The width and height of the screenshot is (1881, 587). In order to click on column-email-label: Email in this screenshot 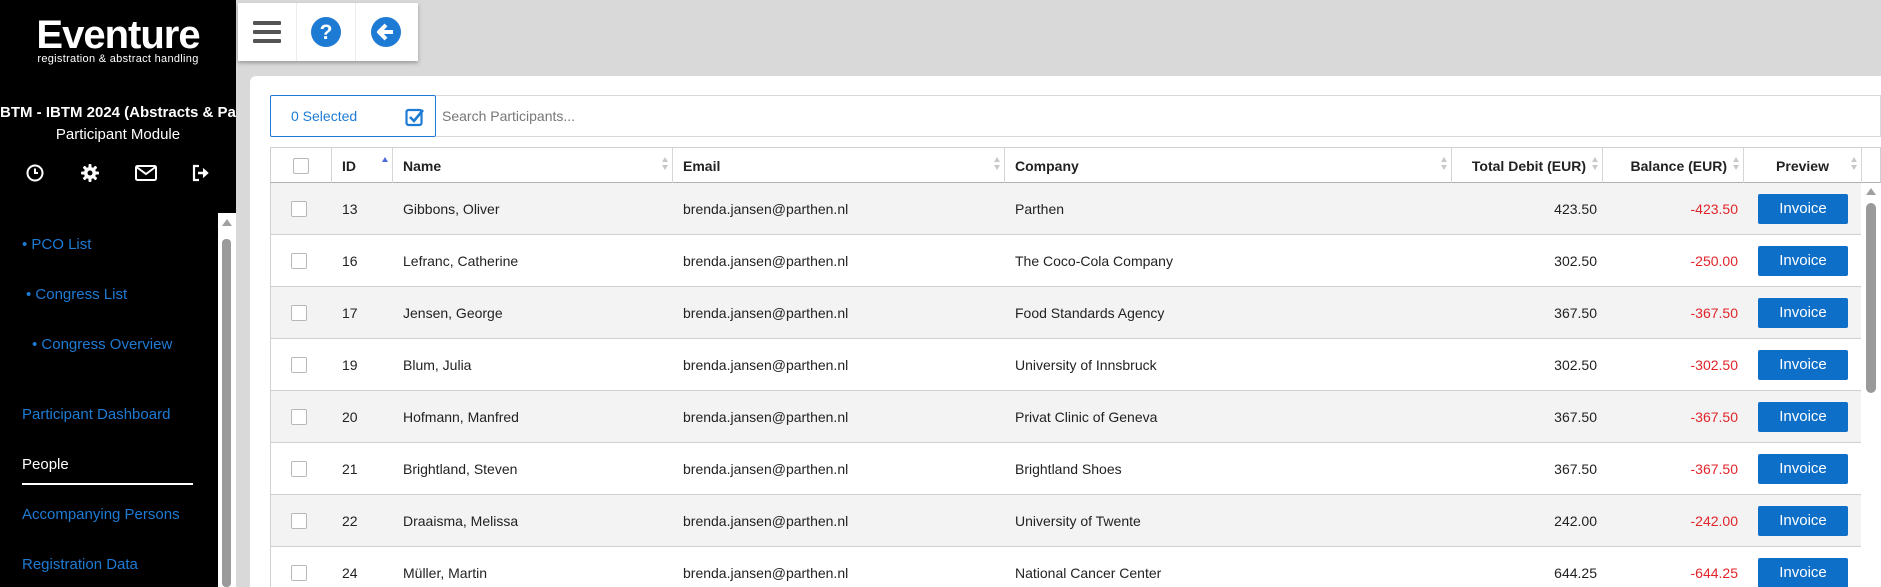, I will do `click(702, 165)`.